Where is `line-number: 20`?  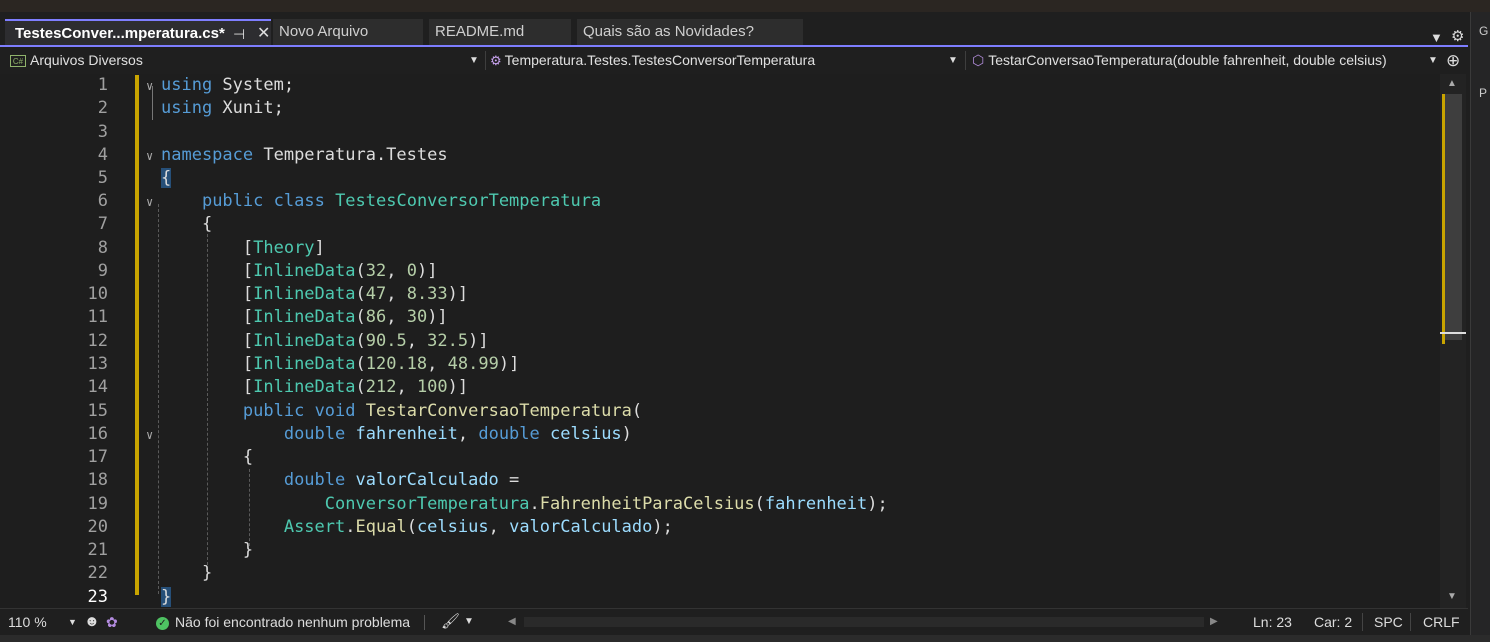
line-number: 20 is located at coordinates (97, 527).